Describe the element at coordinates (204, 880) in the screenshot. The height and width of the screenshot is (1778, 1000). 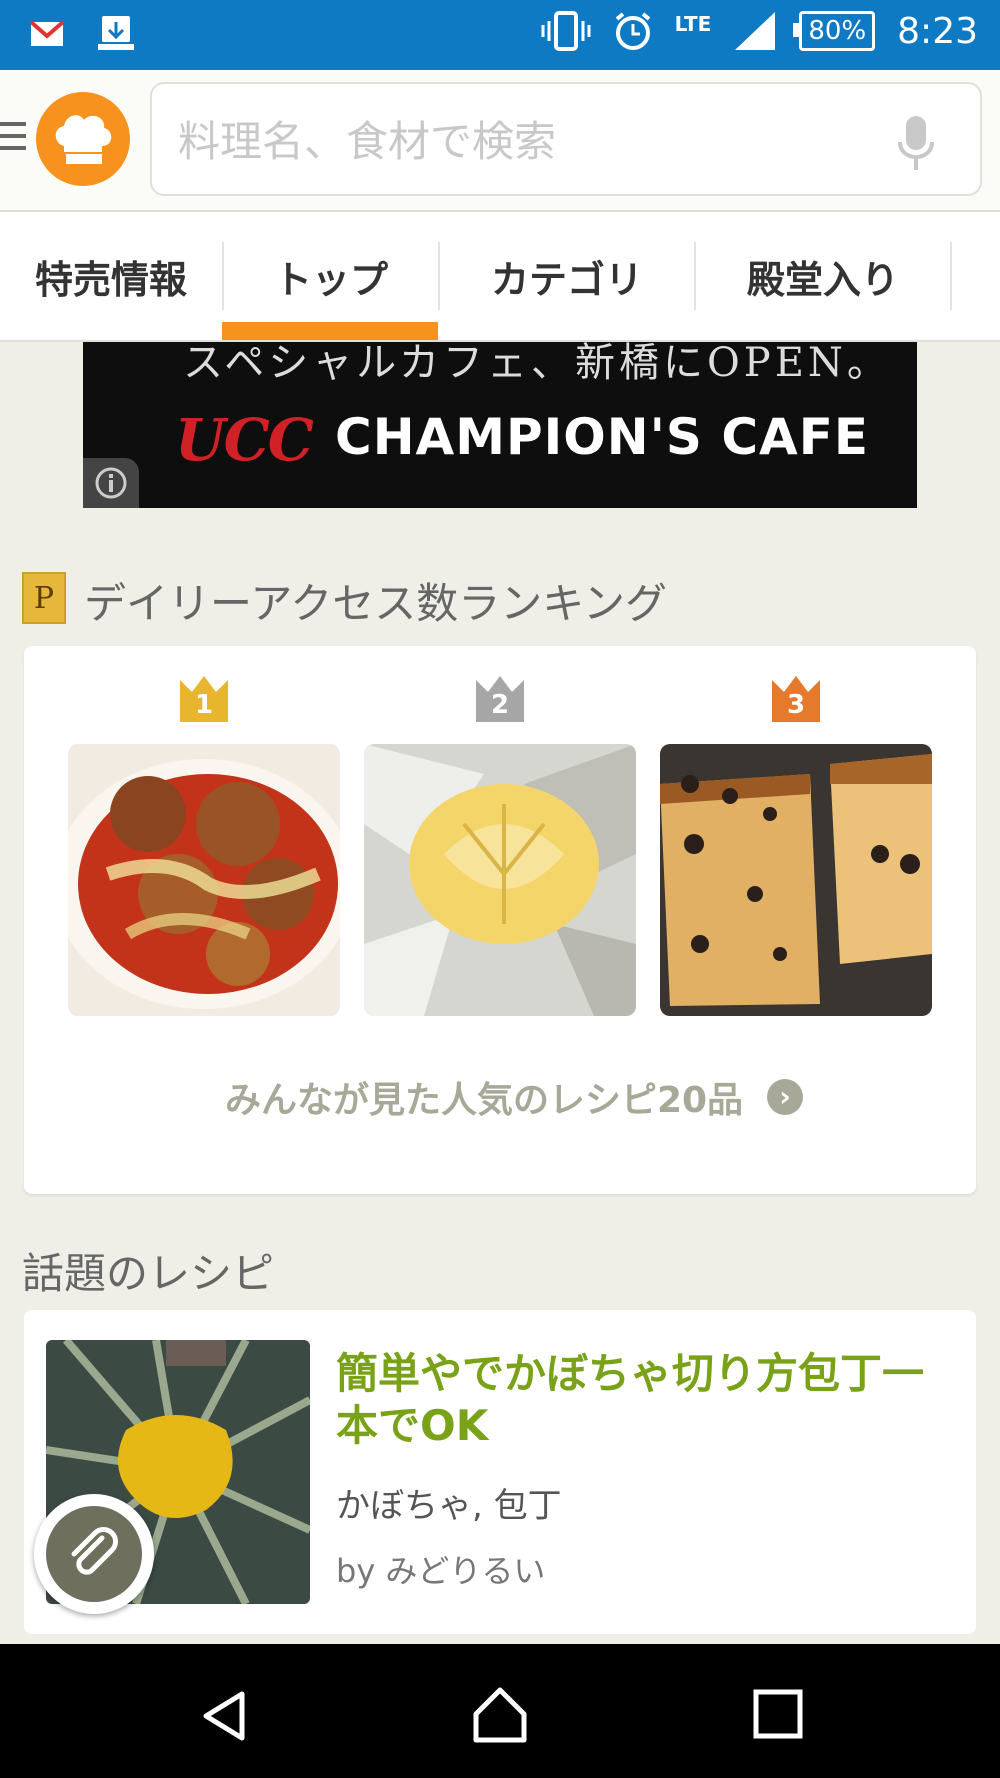
I see `rank-1-recipe-image` at that location.